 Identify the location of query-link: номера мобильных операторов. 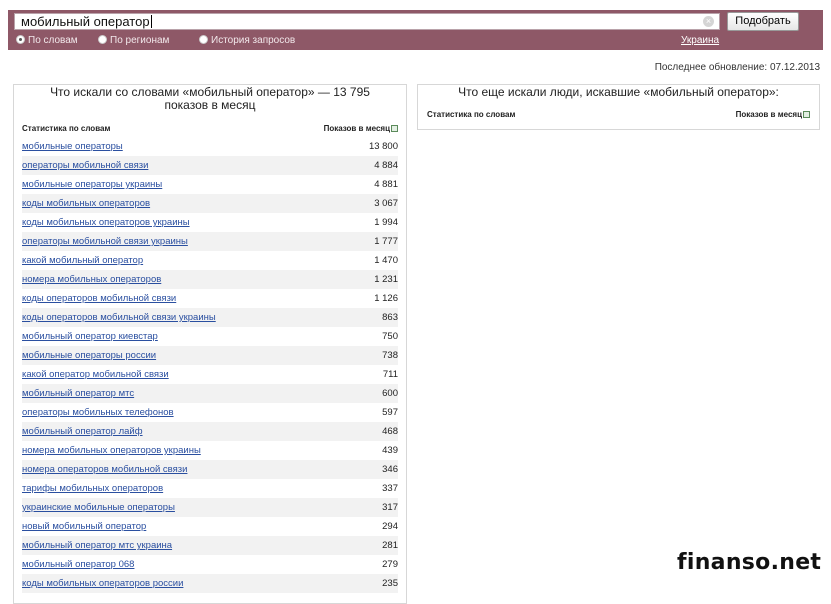
(91, 279).